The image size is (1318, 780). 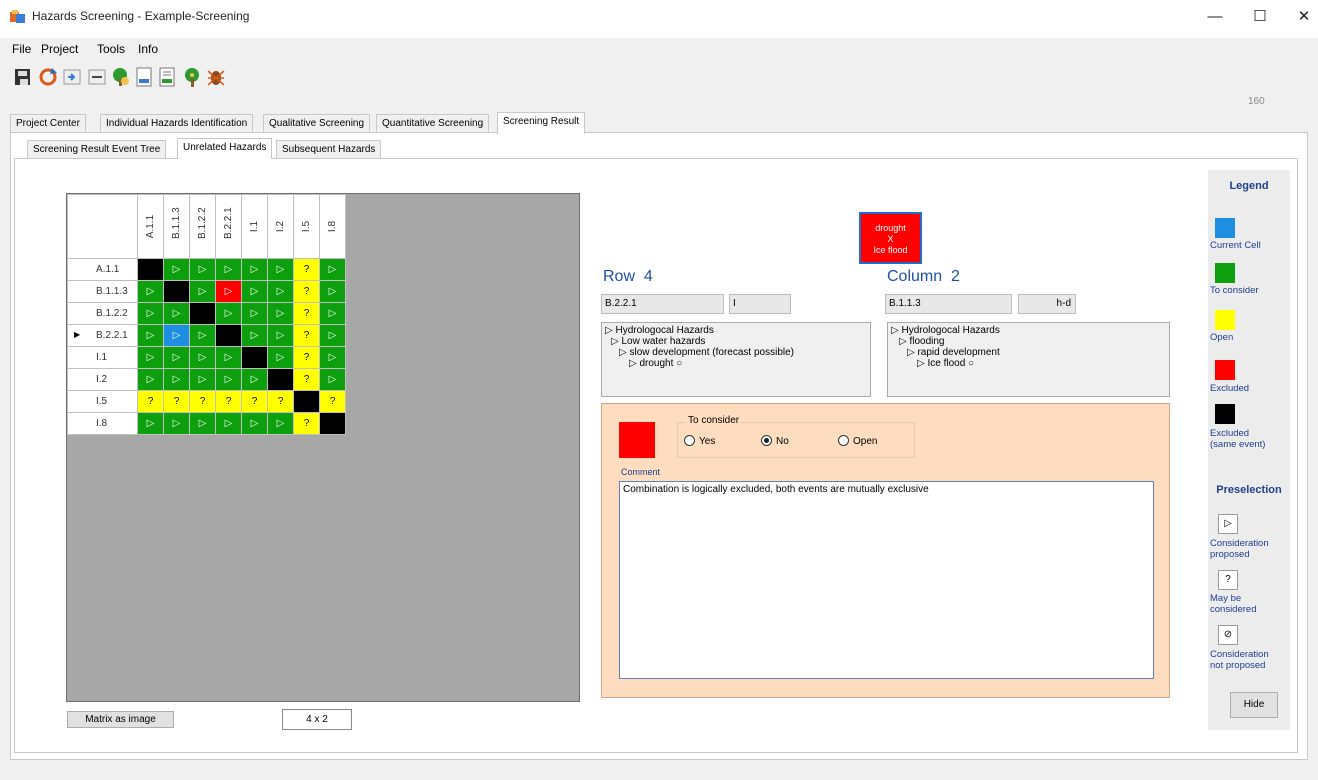 What do you see at coordinates (72, 77) in the screenshot?
I see `import-icon` at bounding box center [72, 77].